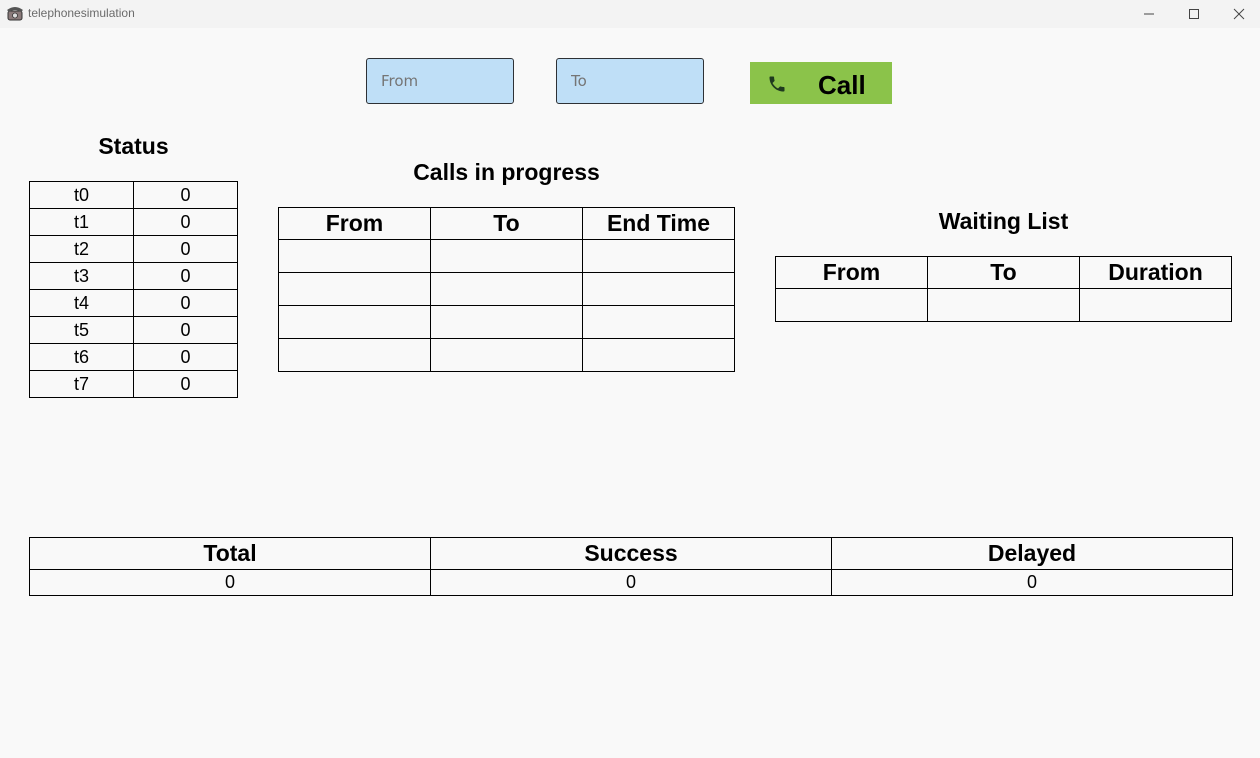 The image size is (1260, 758). I want to click on to-input, so click(630, 81).